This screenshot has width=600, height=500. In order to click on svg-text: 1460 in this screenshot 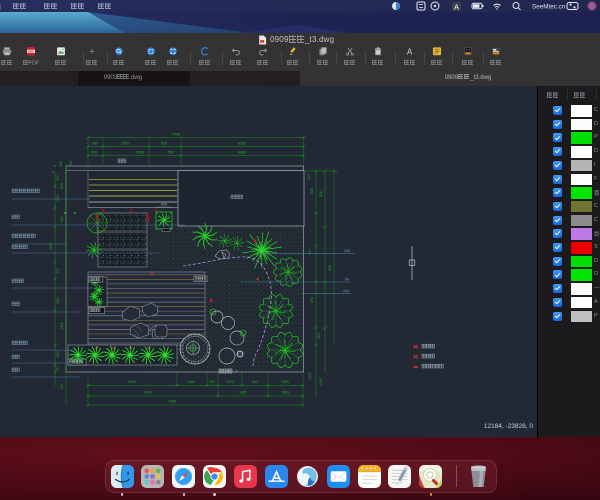, I will do `click(58, 301)`.